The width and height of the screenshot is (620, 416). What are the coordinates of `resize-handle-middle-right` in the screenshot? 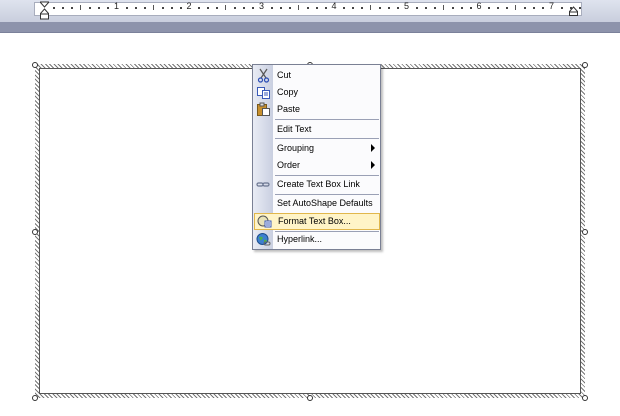 It's located at (585, 232).